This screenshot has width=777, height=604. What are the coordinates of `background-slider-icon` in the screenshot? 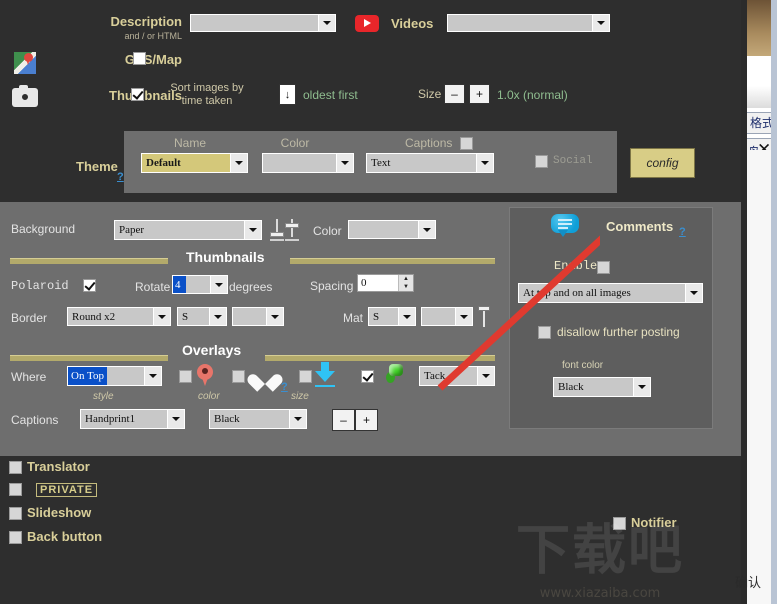 It's located at (277, 230).